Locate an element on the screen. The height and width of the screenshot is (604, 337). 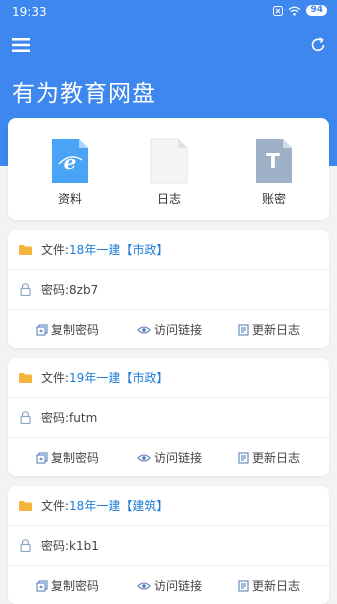
system-icons: 94 is located at coordinates (300, 10).